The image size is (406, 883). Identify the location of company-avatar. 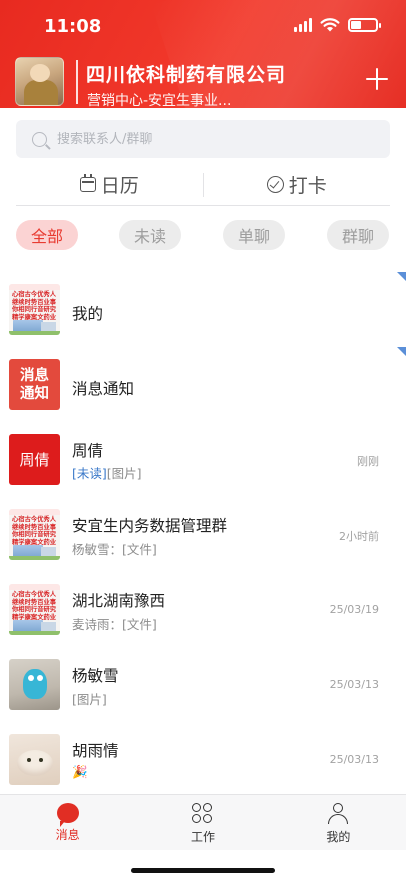
(39, 81).